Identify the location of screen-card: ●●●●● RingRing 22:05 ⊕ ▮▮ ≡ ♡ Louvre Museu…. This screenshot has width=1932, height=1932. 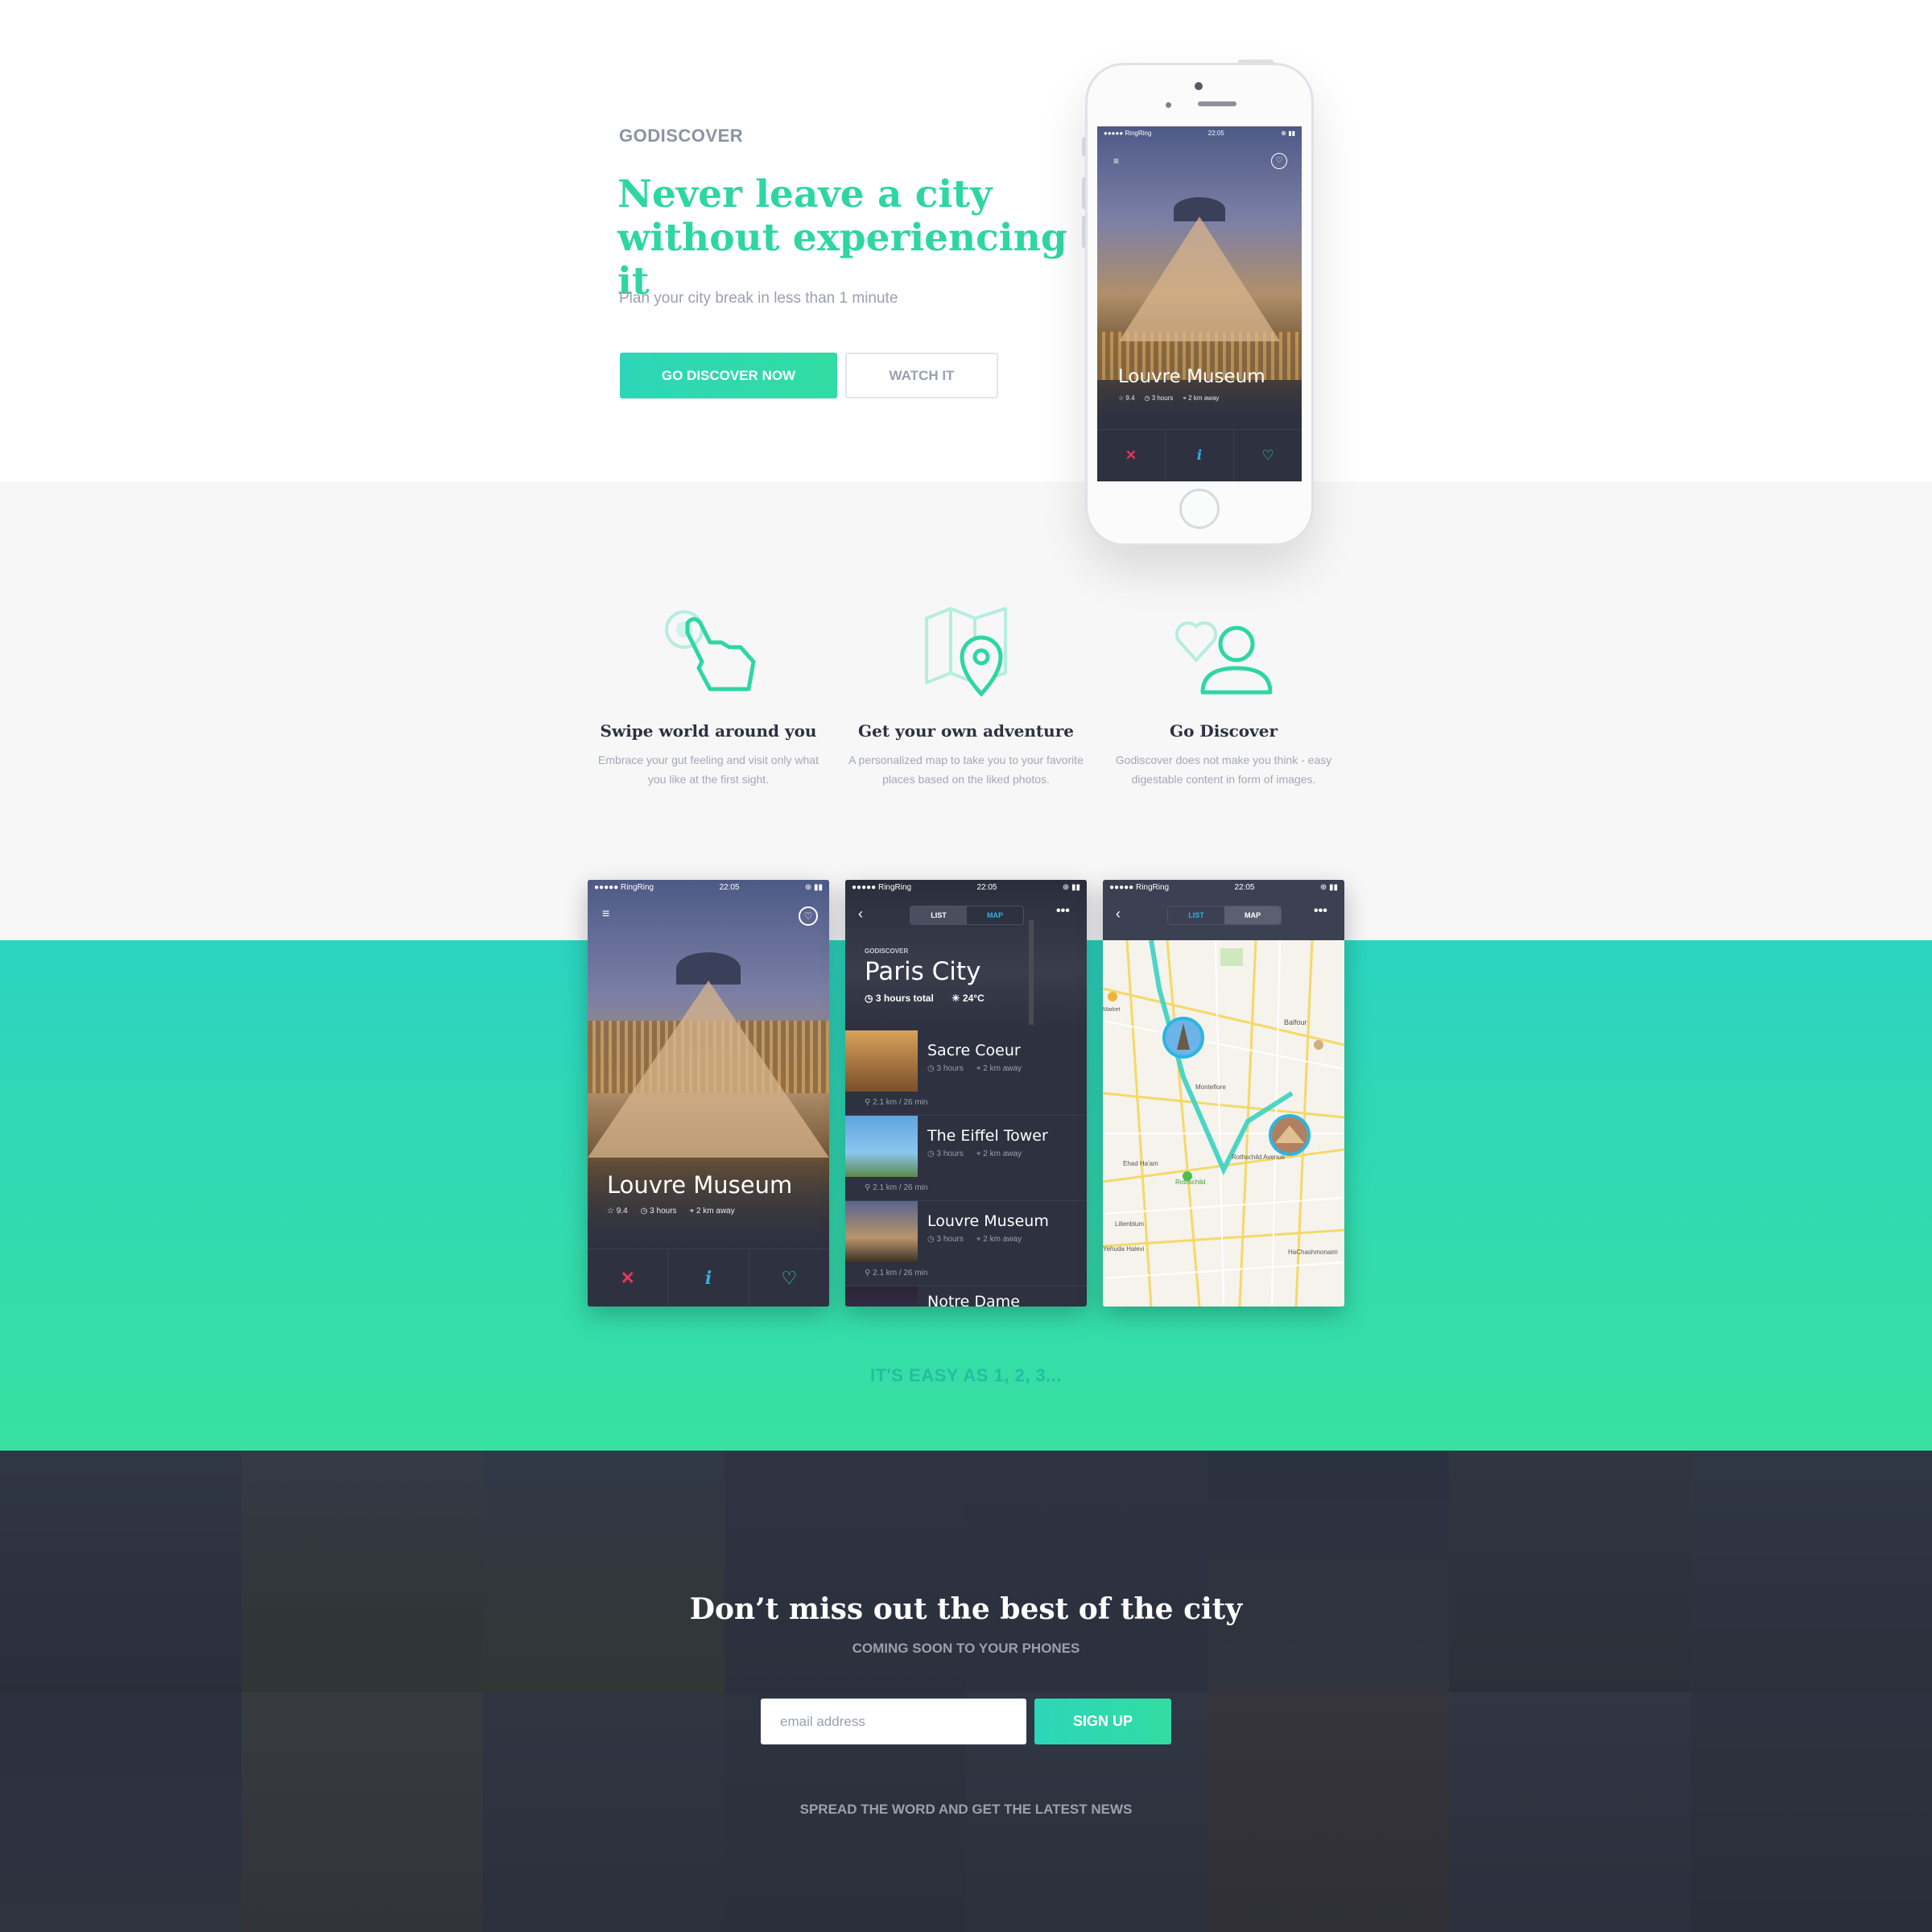
(708, 1093).